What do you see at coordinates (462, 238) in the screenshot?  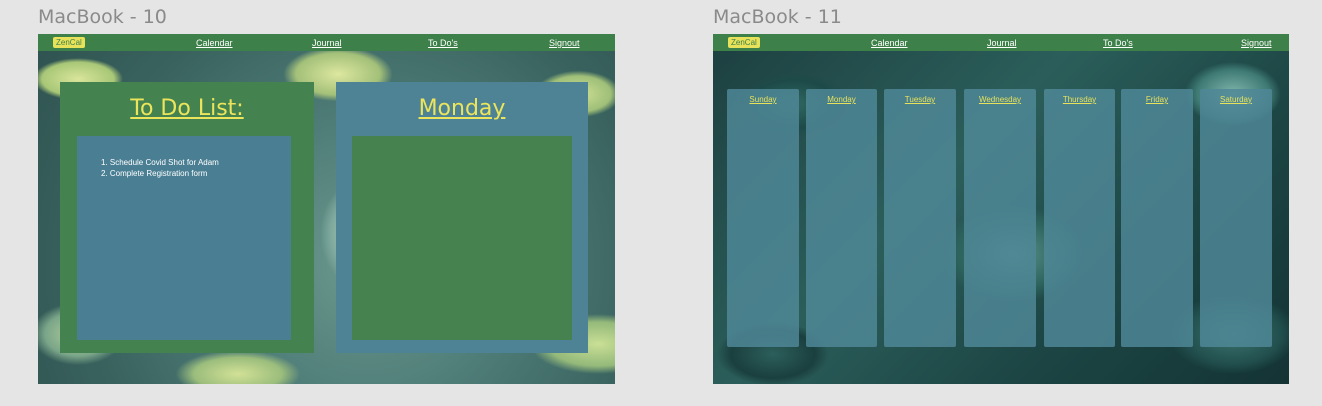 I see `day-panel-content-box` at bounding box center [462, 238].